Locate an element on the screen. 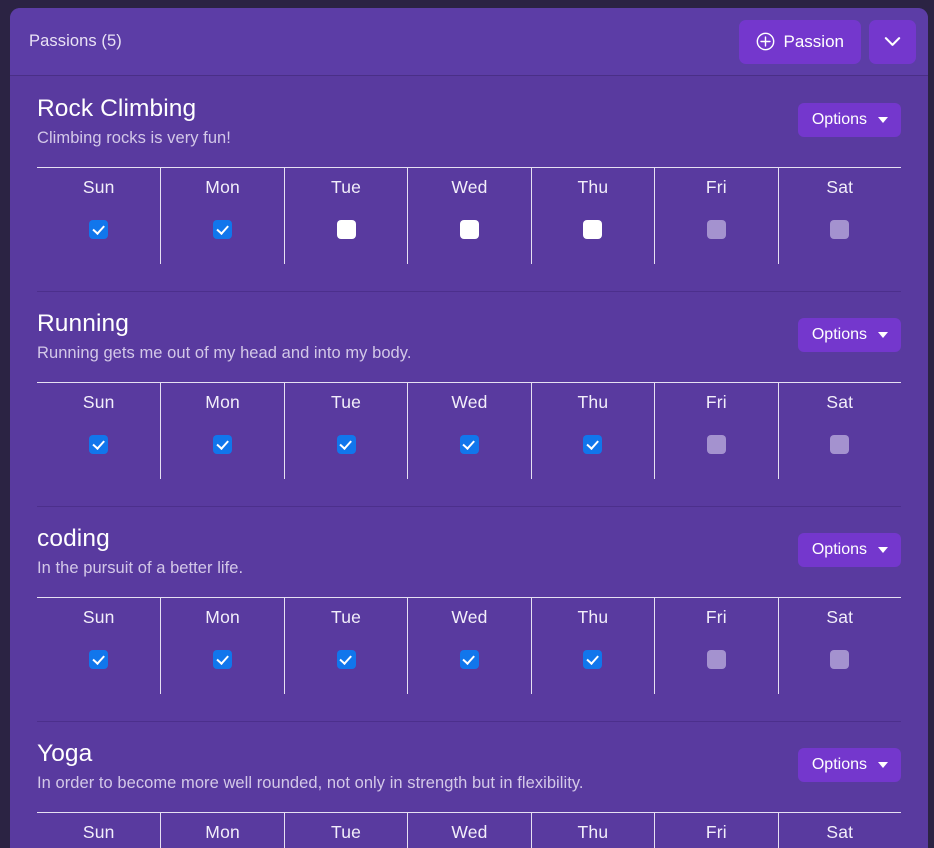  passions-dropdown-button is located at coordinates (892, 41).